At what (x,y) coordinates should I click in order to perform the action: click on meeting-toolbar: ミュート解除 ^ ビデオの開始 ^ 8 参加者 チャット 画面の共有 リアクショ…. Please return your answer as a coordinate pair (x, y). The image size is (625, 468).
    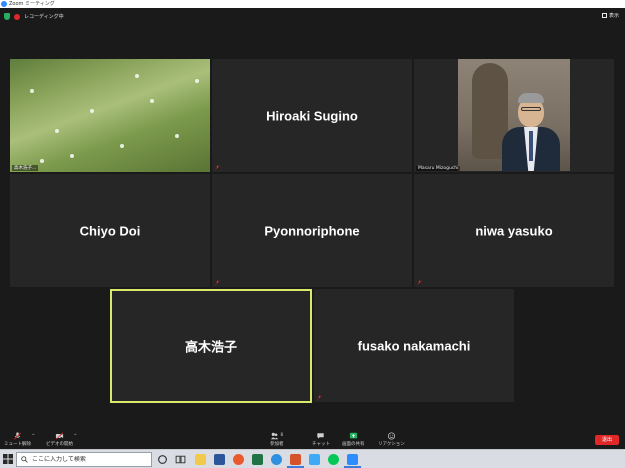
    Looking at the image, I should click on (312, 439).